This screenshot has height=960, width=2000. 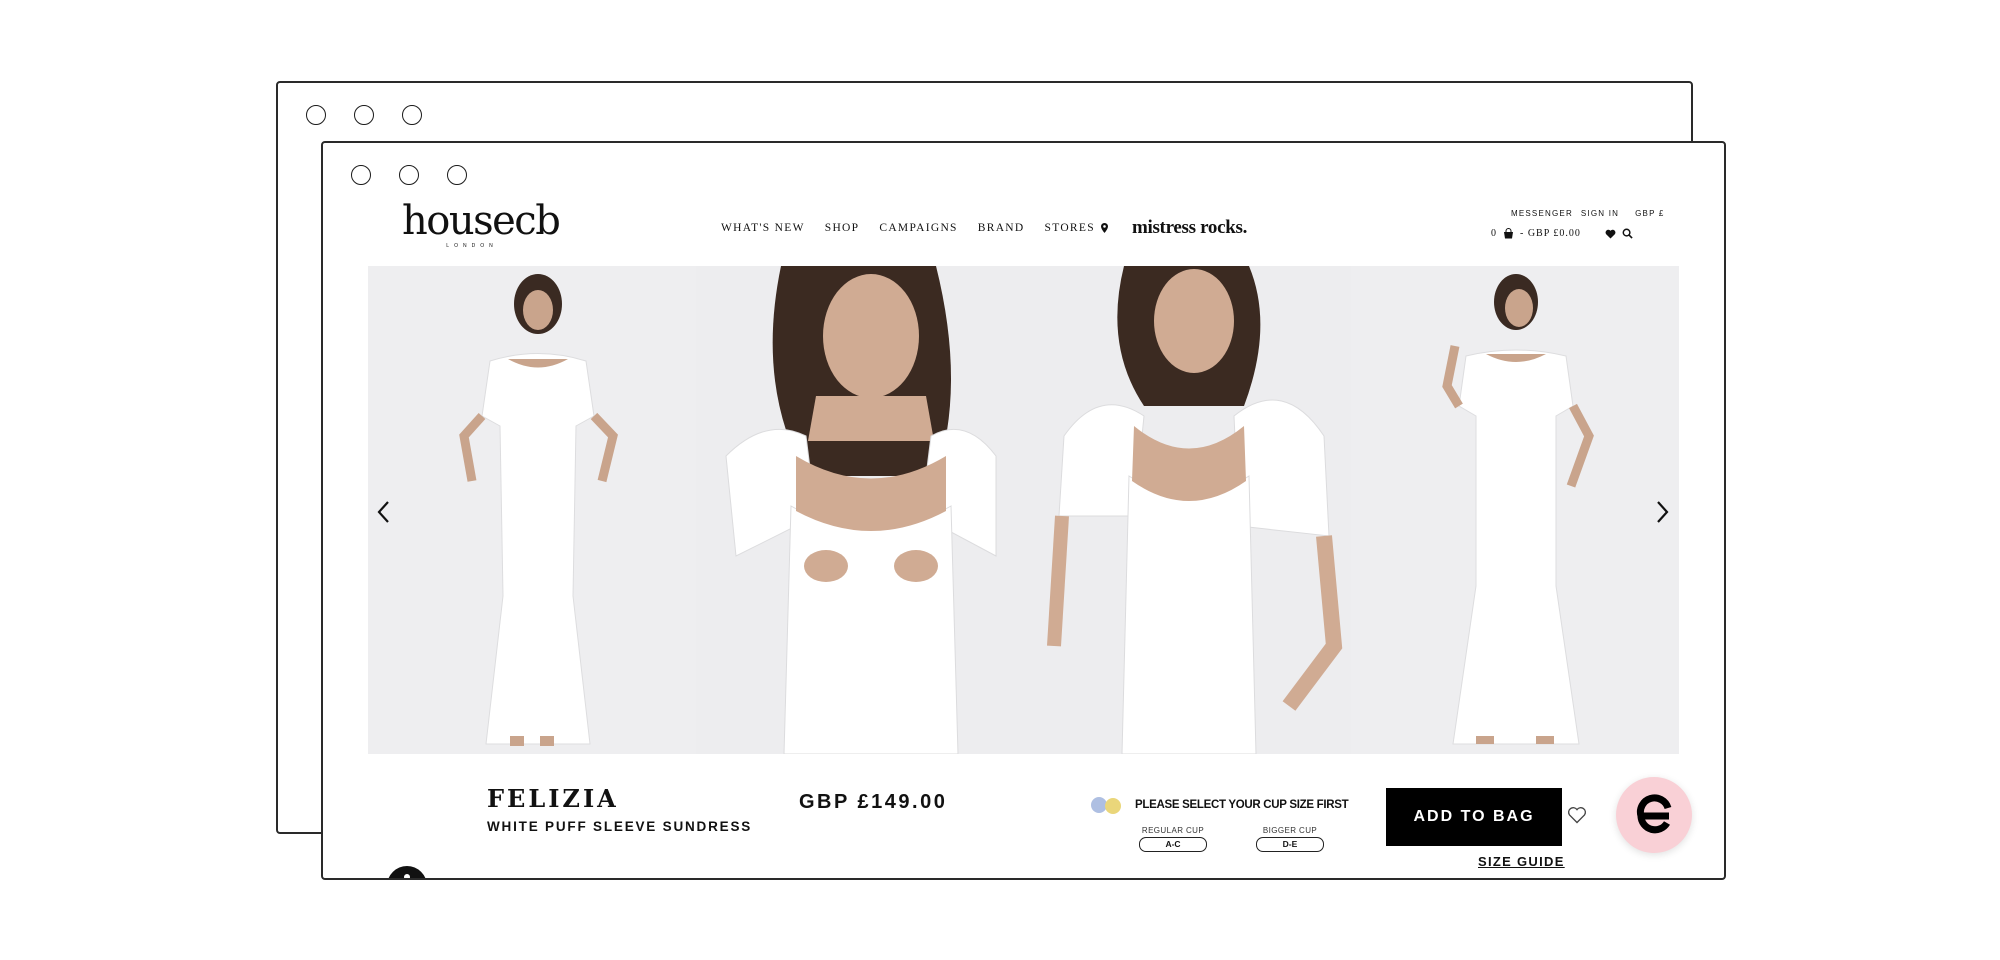 What do you see at coordinates (1001, 228) in the screenshot?
I see `nav-brand: BRAND` at bounding box center [1001, 228].